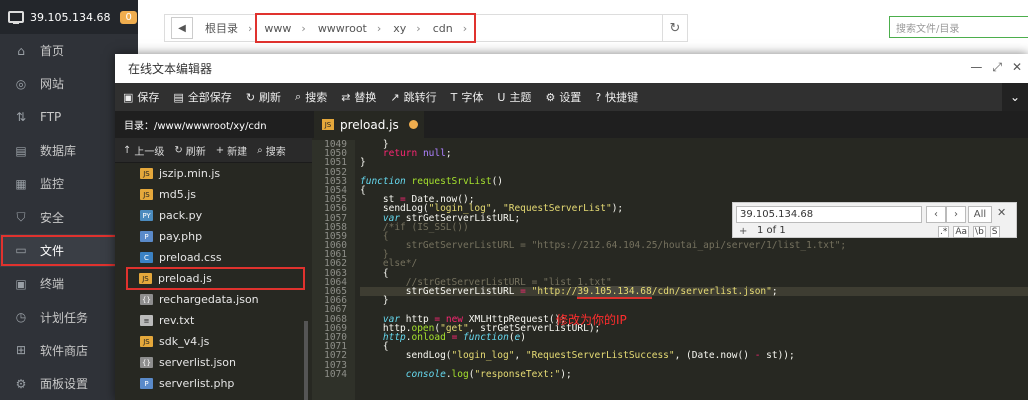 The width and height of the screenshot is (1028, 400). I want to click on regex-toggle: .*, so click(944, 232).